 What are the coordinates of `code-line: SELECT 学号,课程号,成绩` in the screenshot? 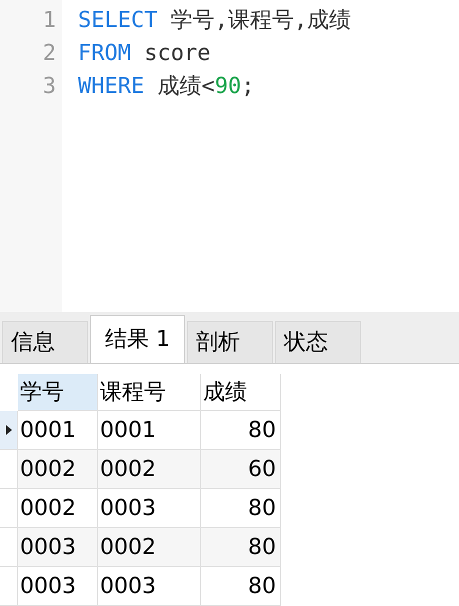 It's located at (215, 21).